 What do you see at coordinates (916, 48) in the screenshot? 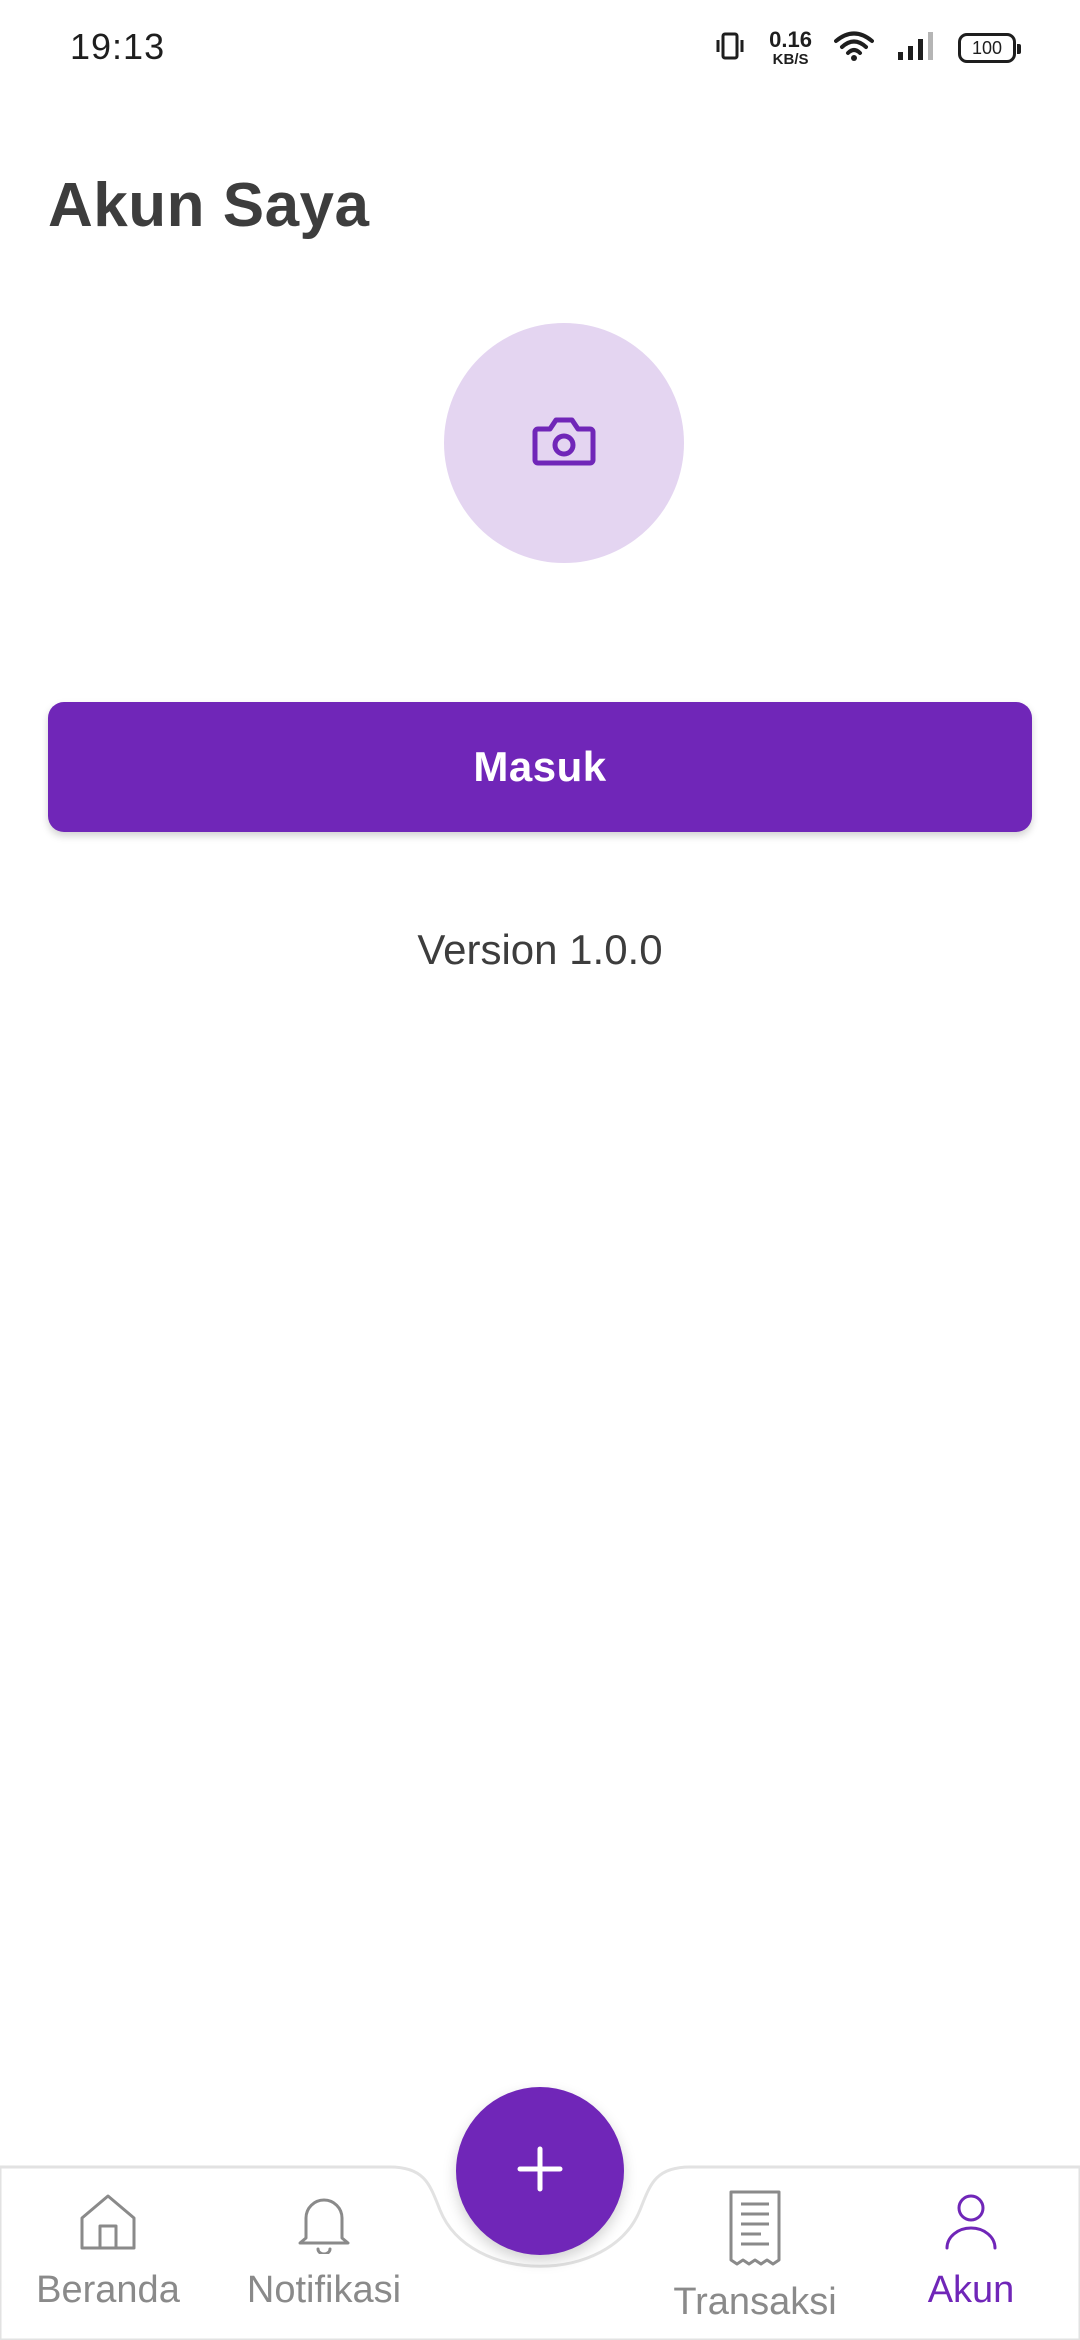
I see `signal-icon` at bounding box center [916, 48].